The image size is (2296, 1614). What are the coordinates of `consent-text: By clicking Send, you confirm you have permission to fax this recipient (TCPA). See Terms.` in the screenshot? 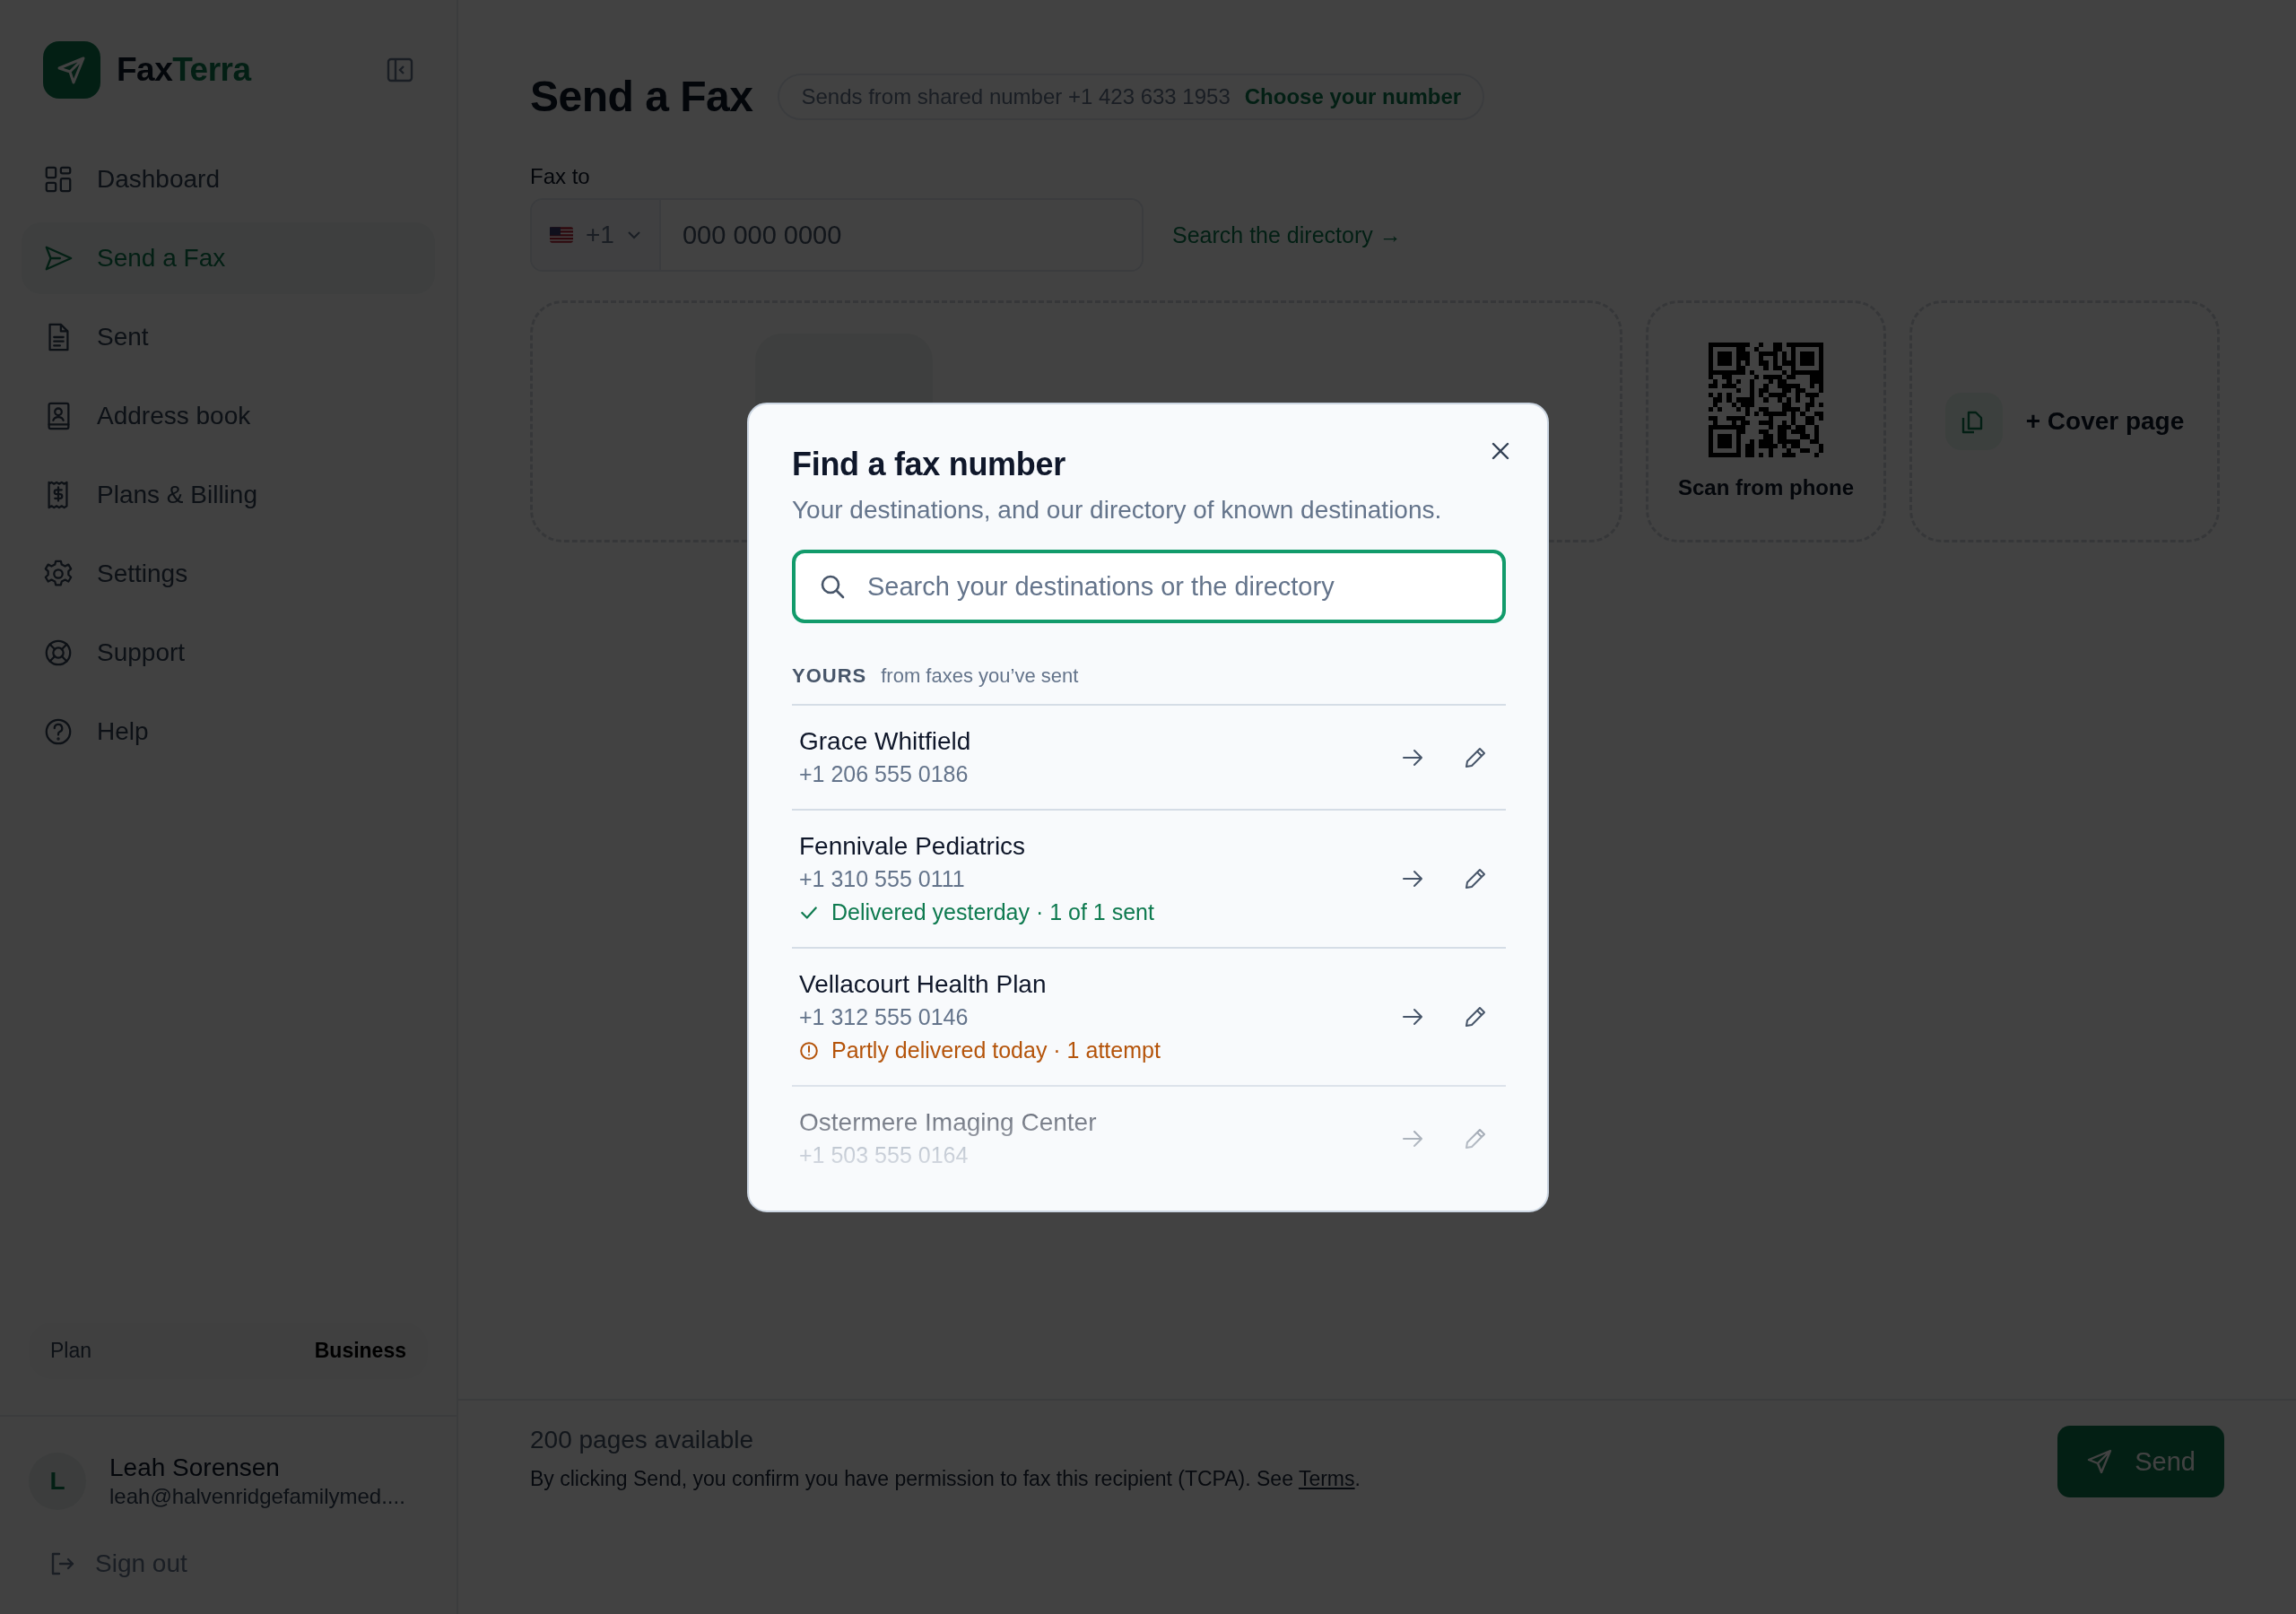 It's located at (945, 1479).